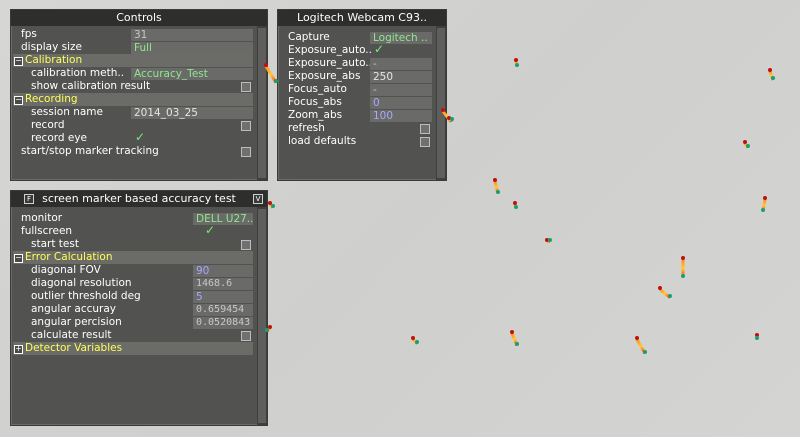 The width and height of the screenshot is (800, 437). Describe the element at coordinates (48, 125) in the screenshot. I see `record-label: record` at that location.